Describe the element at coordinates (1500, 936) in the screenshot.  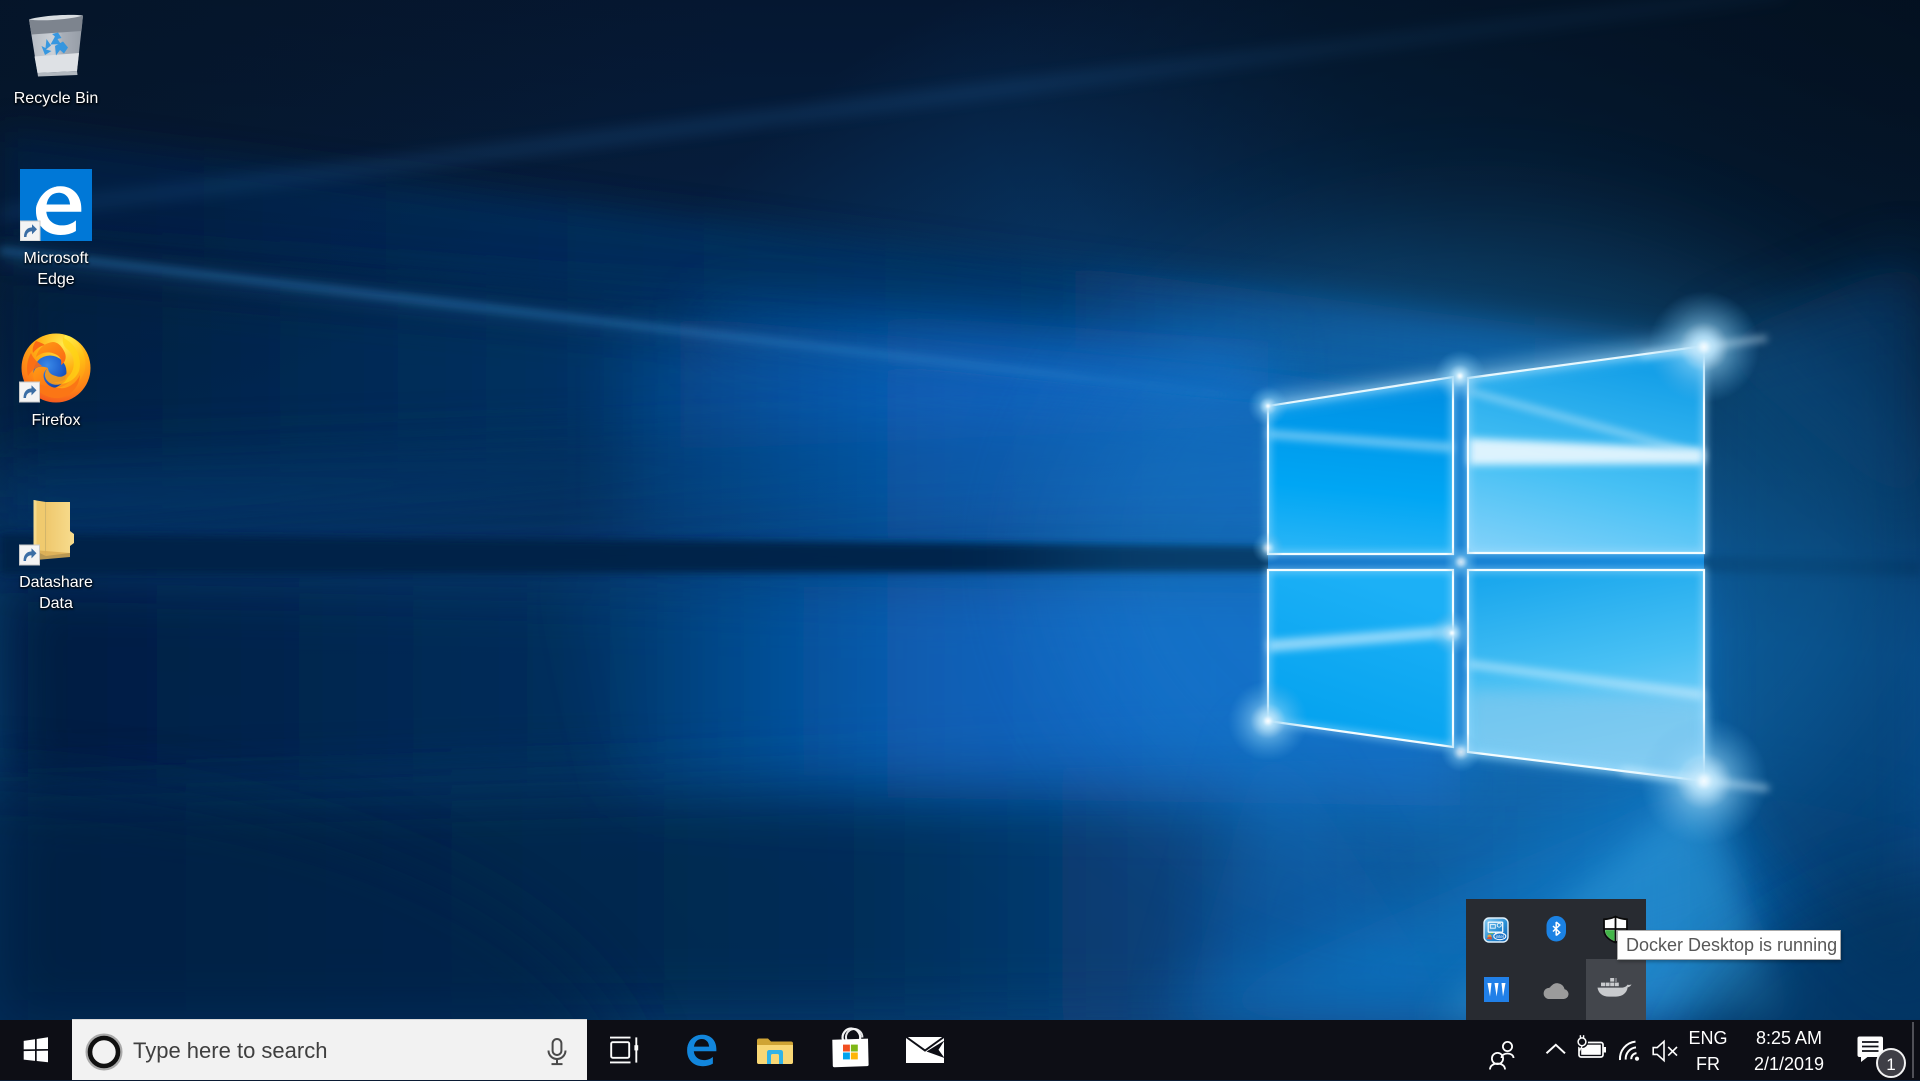
I see `svg-text: intel` at that location.